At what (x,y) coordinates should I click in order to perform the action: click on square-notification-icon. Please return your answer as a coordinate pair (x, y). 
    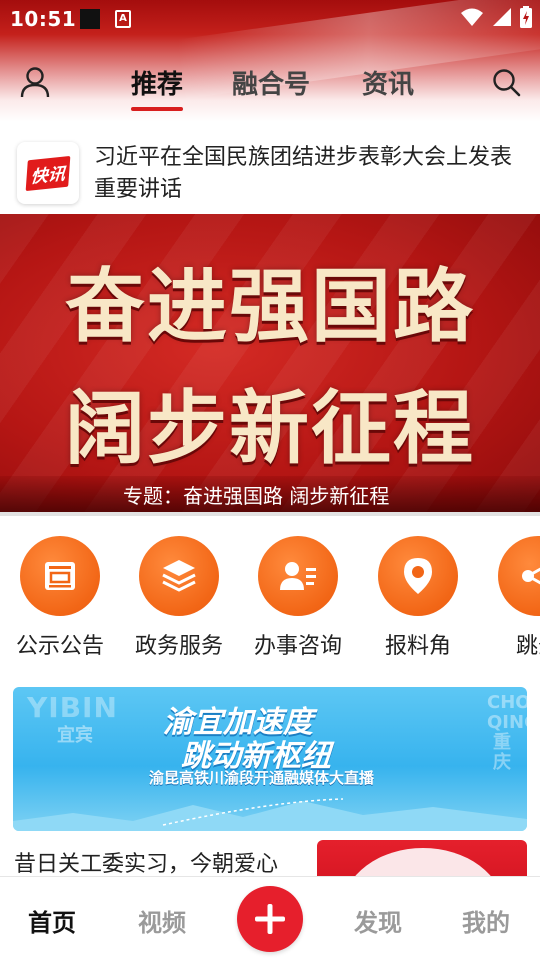
    Looking at the image, I should click on (90, 19).